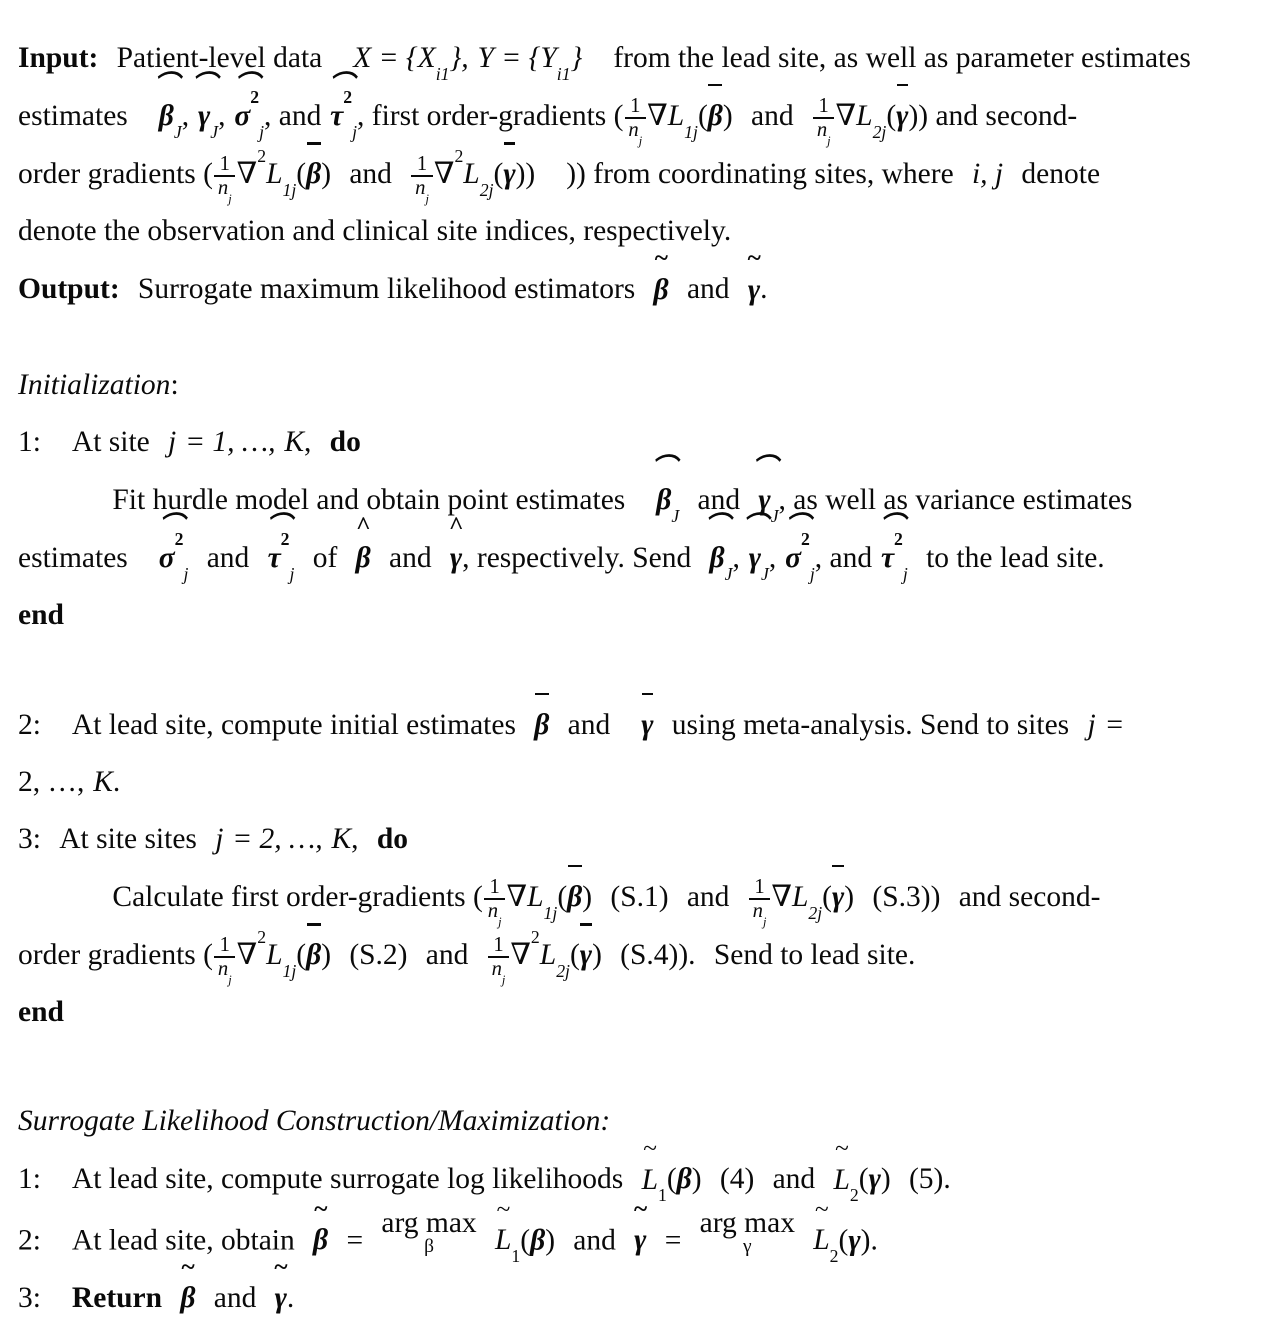 This screenshot has width=1280, height=1327. What do you see at coordinates (429, 1246) in the screenshot?
I see `argmax-under-beta: β` at bounding box center [429, 1246].